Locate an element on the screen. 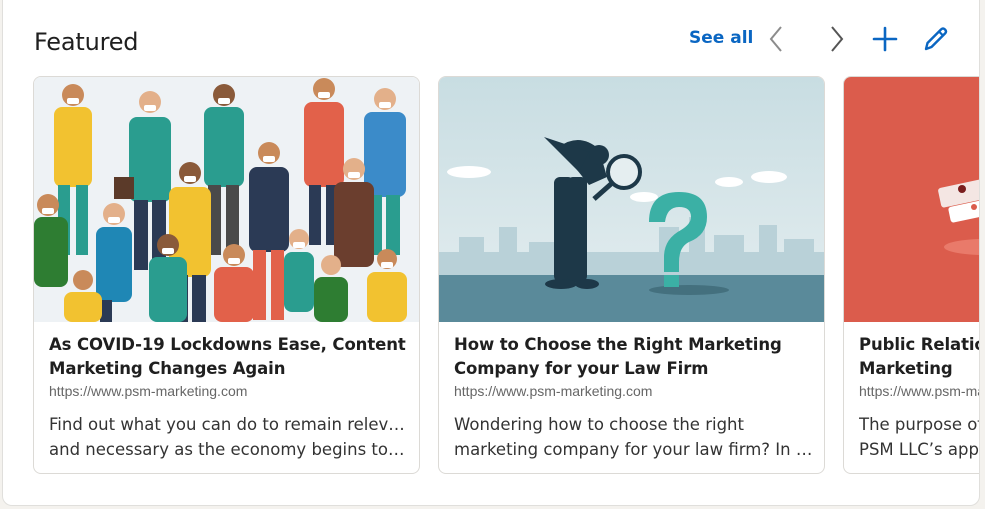  card-description-line: The purpose of is located at coordinates (919, 424).